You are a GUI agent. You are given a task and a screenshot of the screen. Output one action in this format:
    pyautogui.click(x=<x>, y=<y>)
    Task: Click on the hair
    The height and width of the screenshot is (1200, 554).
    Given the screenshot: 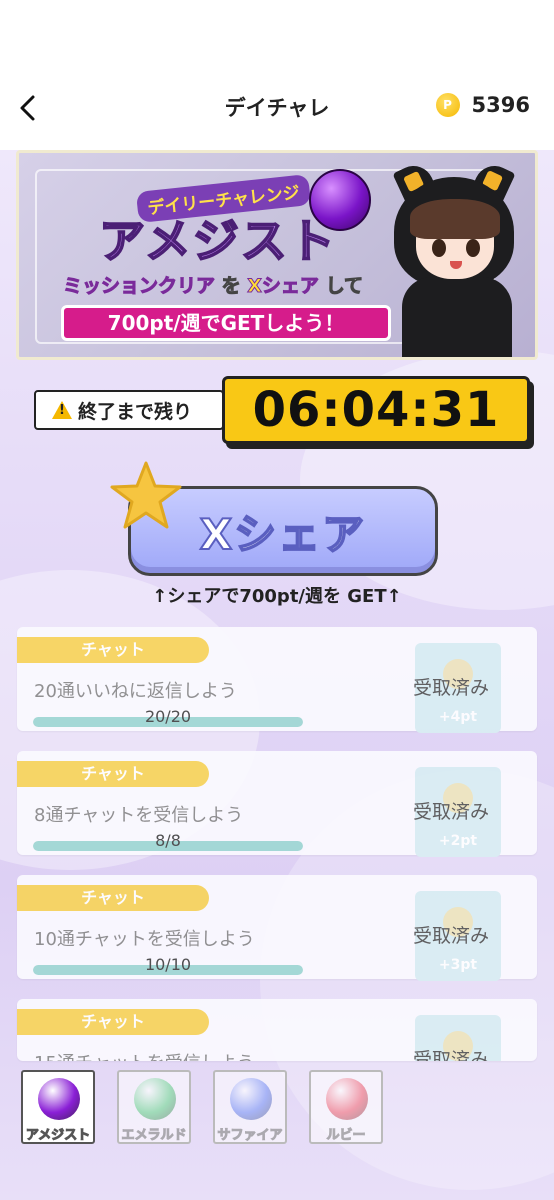 What is the action you would take?
    pyautogui.click(x=455, y=219)
    